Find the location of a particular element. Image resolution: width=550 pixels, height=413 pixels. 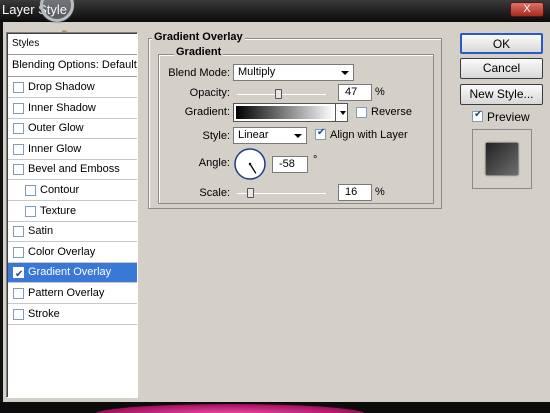

scale-slider-thumb is located at coordinates (251, 193).